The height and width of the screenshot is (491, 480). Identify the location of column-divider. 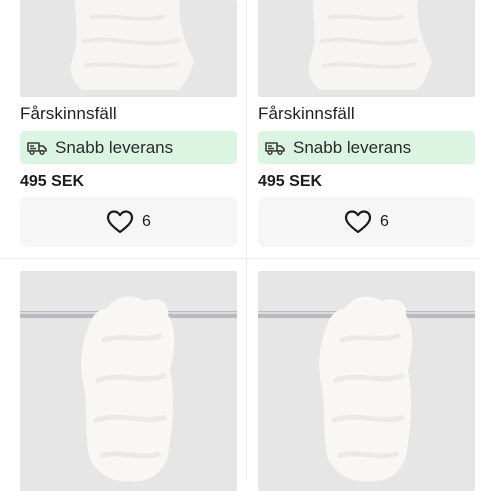
(246, 240).